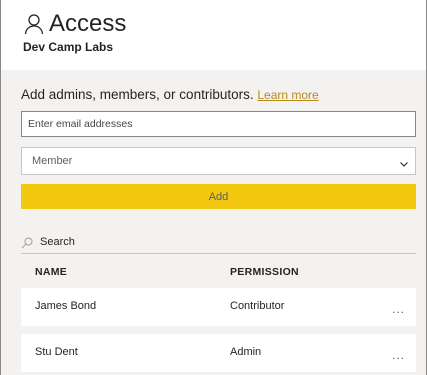 The height and width of the screenshot is (375, 427). What do you see at coordinates (218, 161) in the screenshot?
I see `role-dropdown: Member` at bounding box center [218, 161].